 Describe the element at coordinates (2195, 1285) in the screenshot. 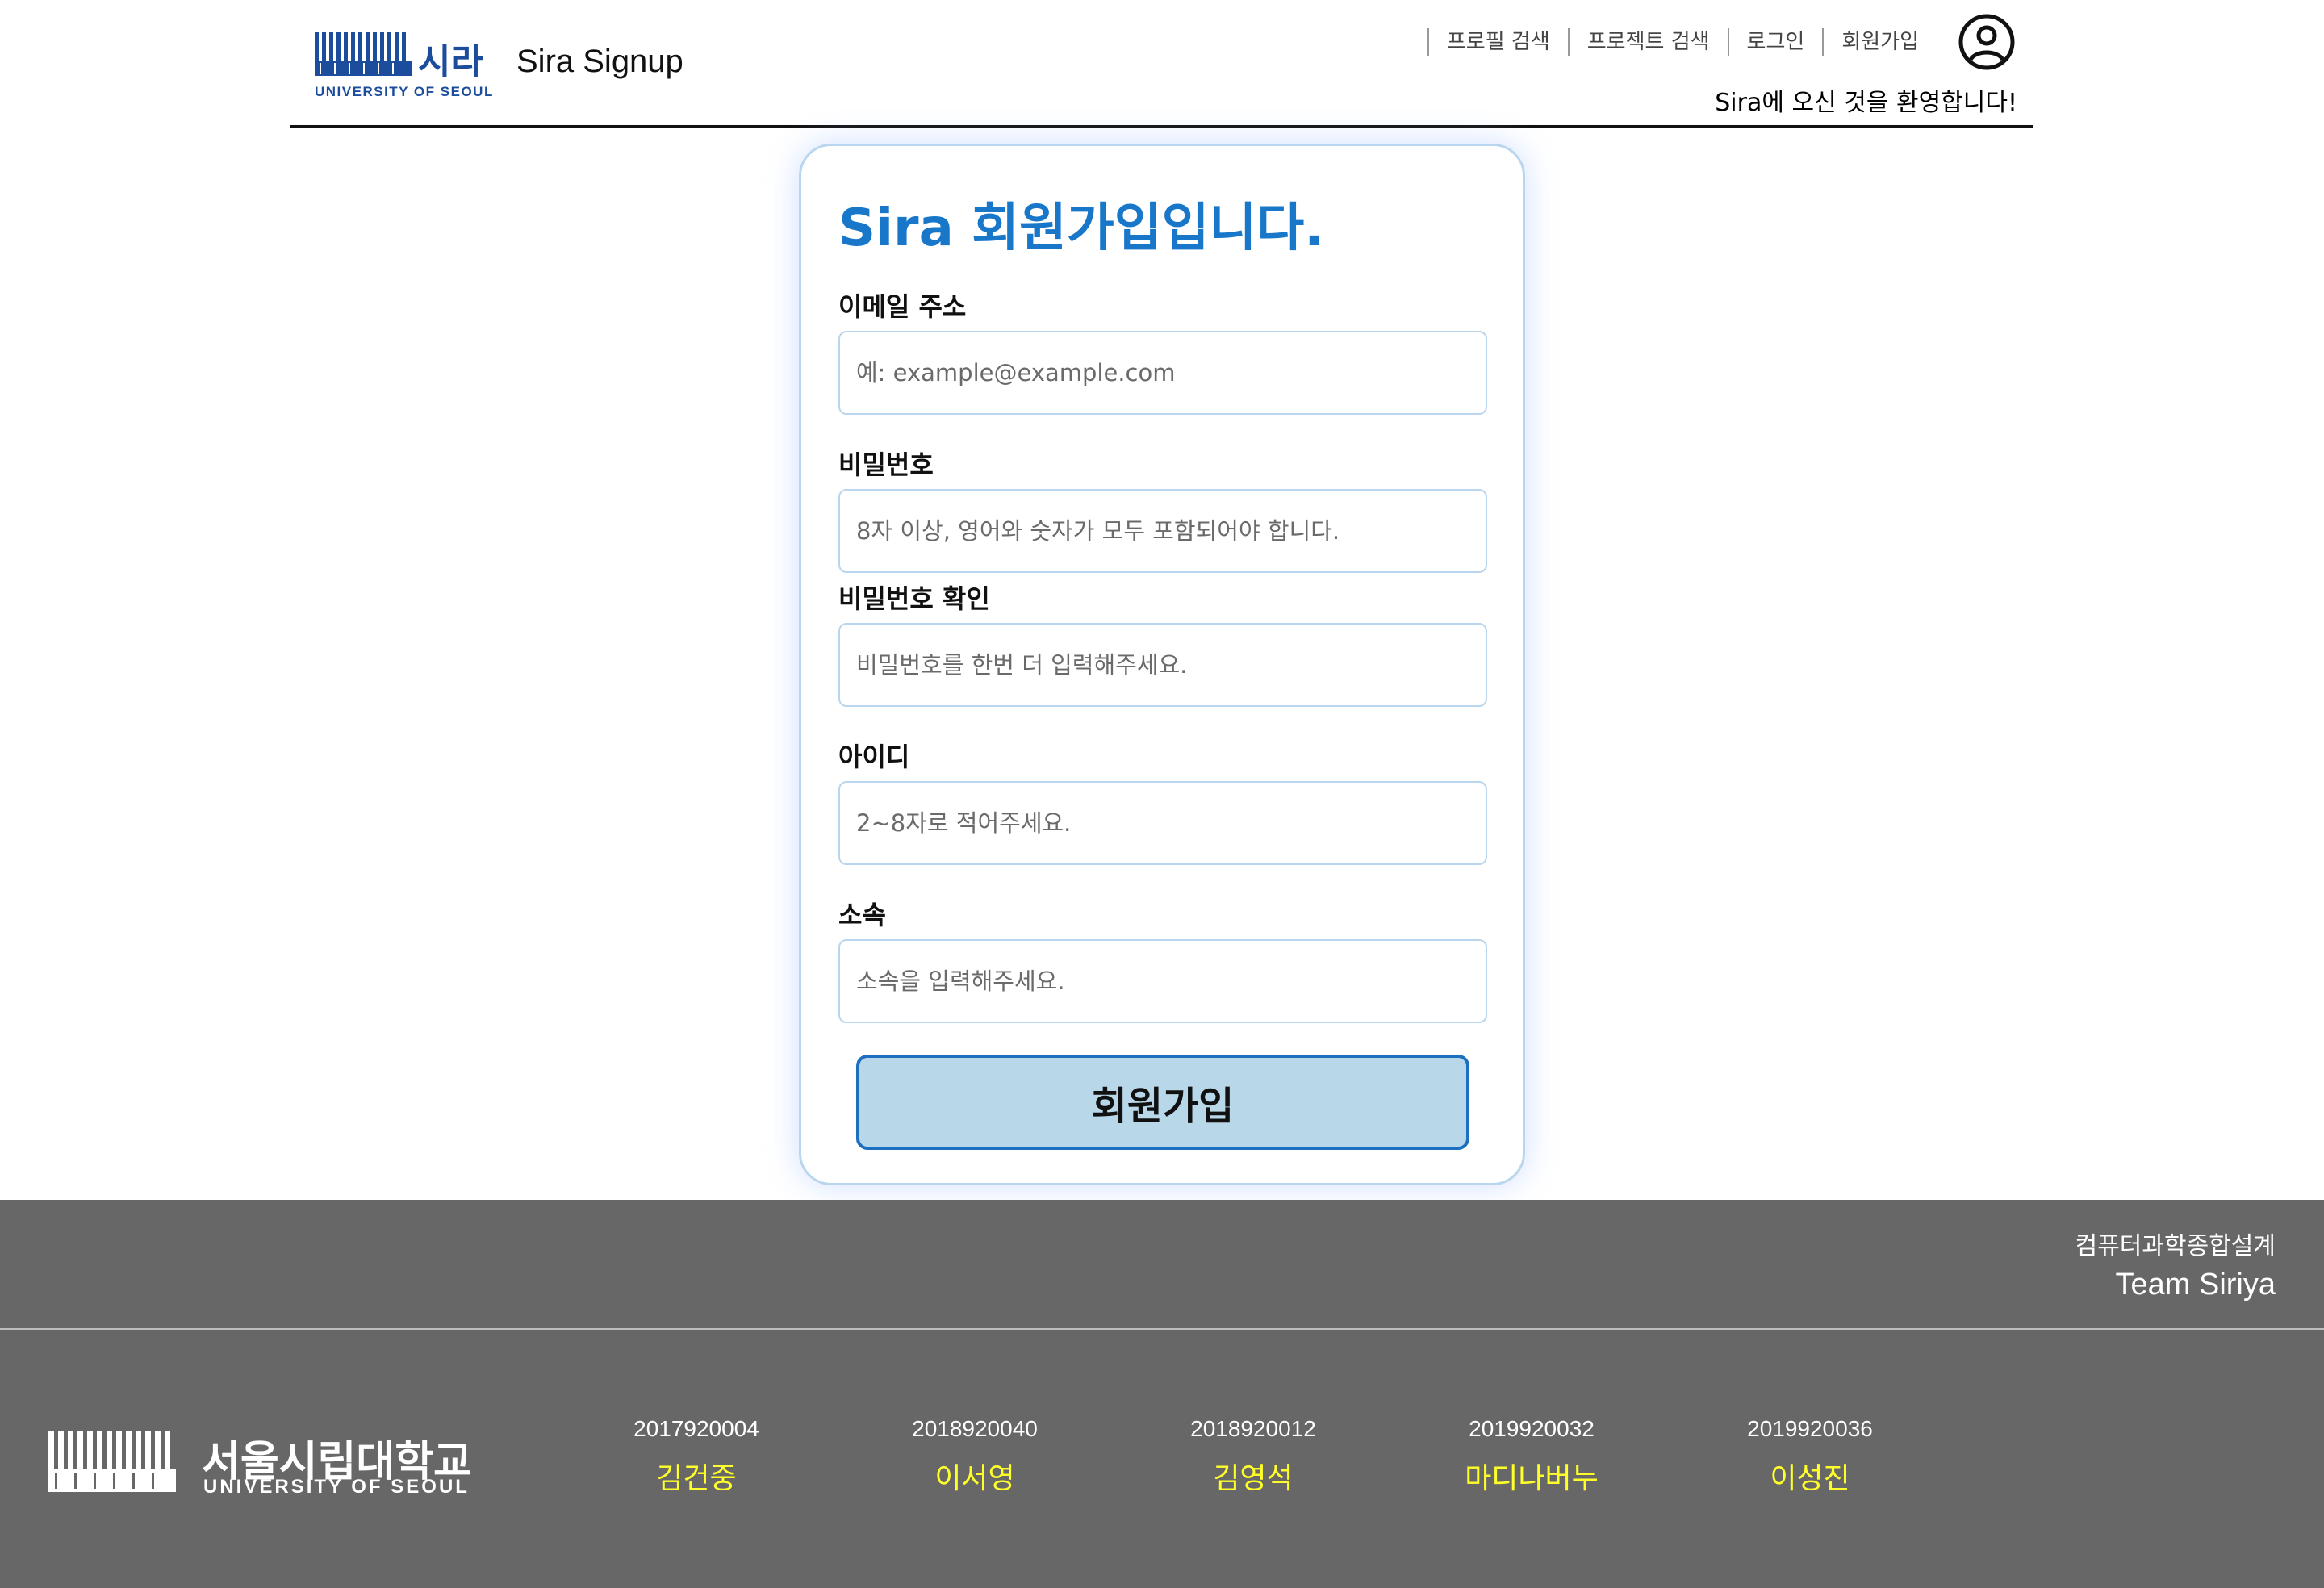

I see `team-name: Team Siriya` at that location.